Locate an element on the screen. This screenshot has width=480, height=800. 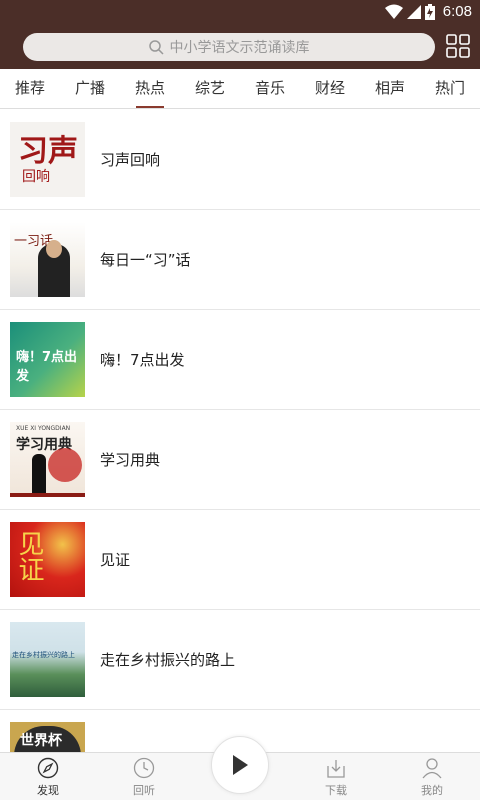
thumb-subtext: XUE XI YONGDIAN is located at coordinates (43, 428).